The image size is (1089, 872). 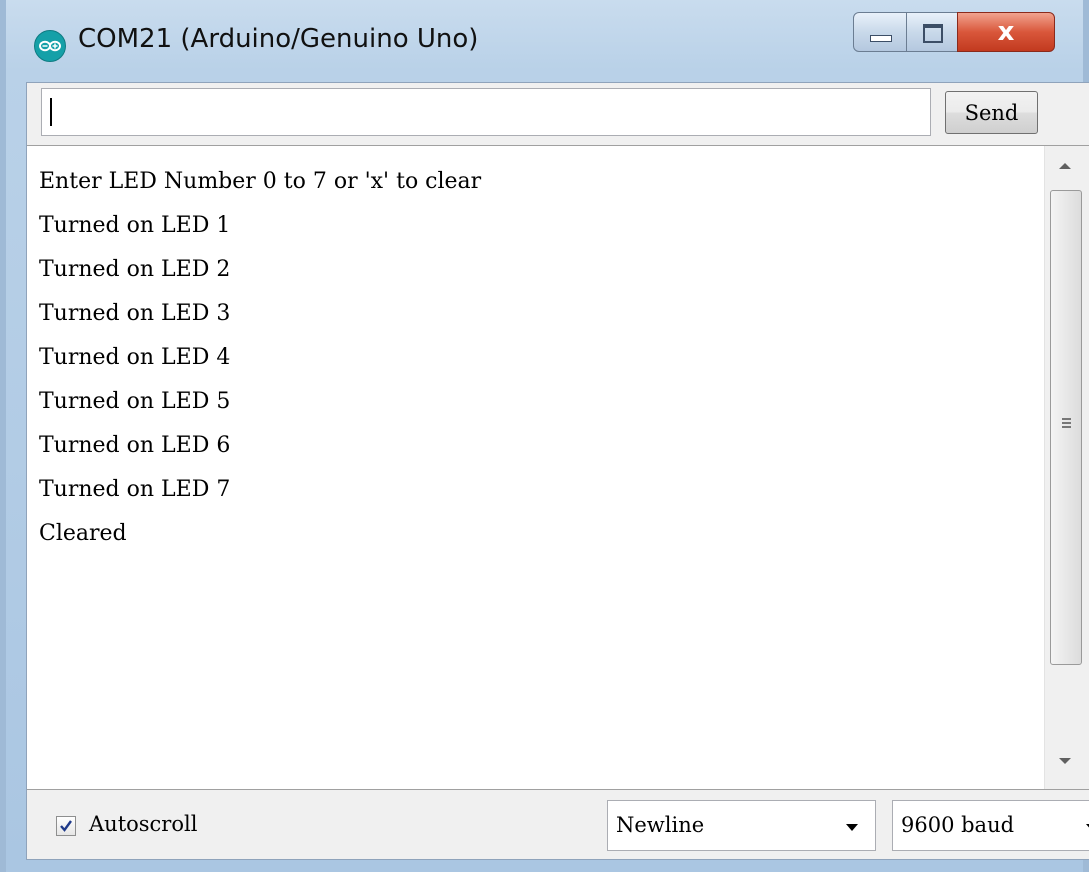 What do you see at coordinates (741, 825) in the screenshot?
I see `line-ending-select: Newline` at bounding box center [741, 825].